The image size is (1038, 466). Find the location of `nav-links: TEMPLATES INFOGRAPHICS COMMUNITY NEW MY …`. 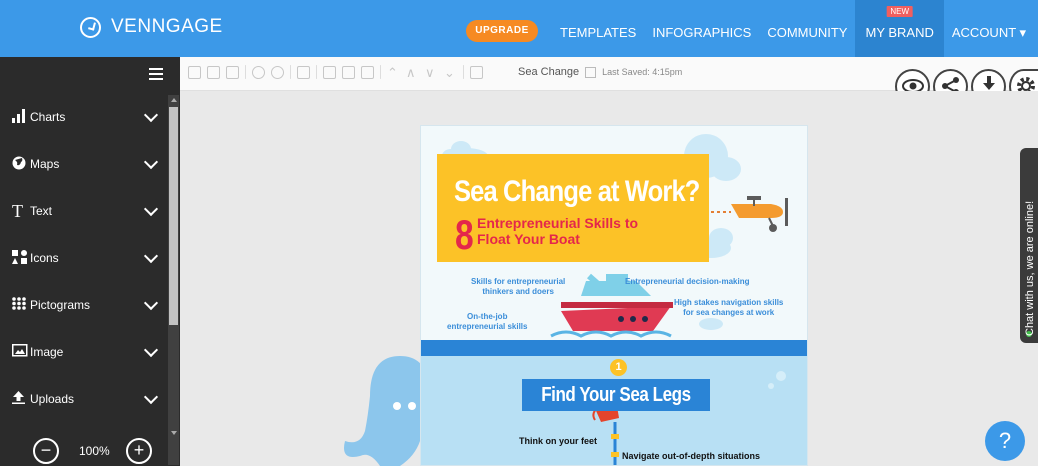

nav-links: TEMPLATES INFOGRAPHICS COMMUNITY NEW MY … is located at coordinates (793, 28).